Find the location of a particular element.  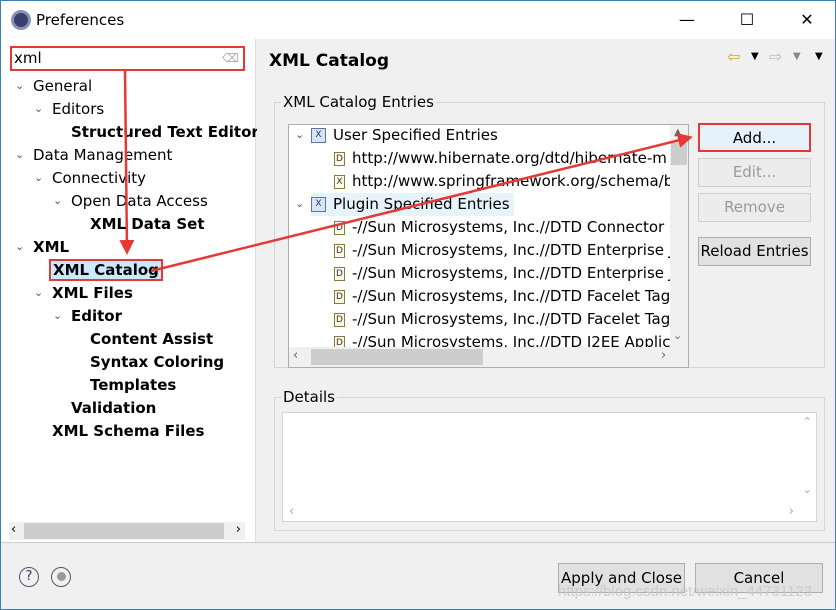

title-bar: Preferences — ☐ ✕ is located at coordinates (418, 20).